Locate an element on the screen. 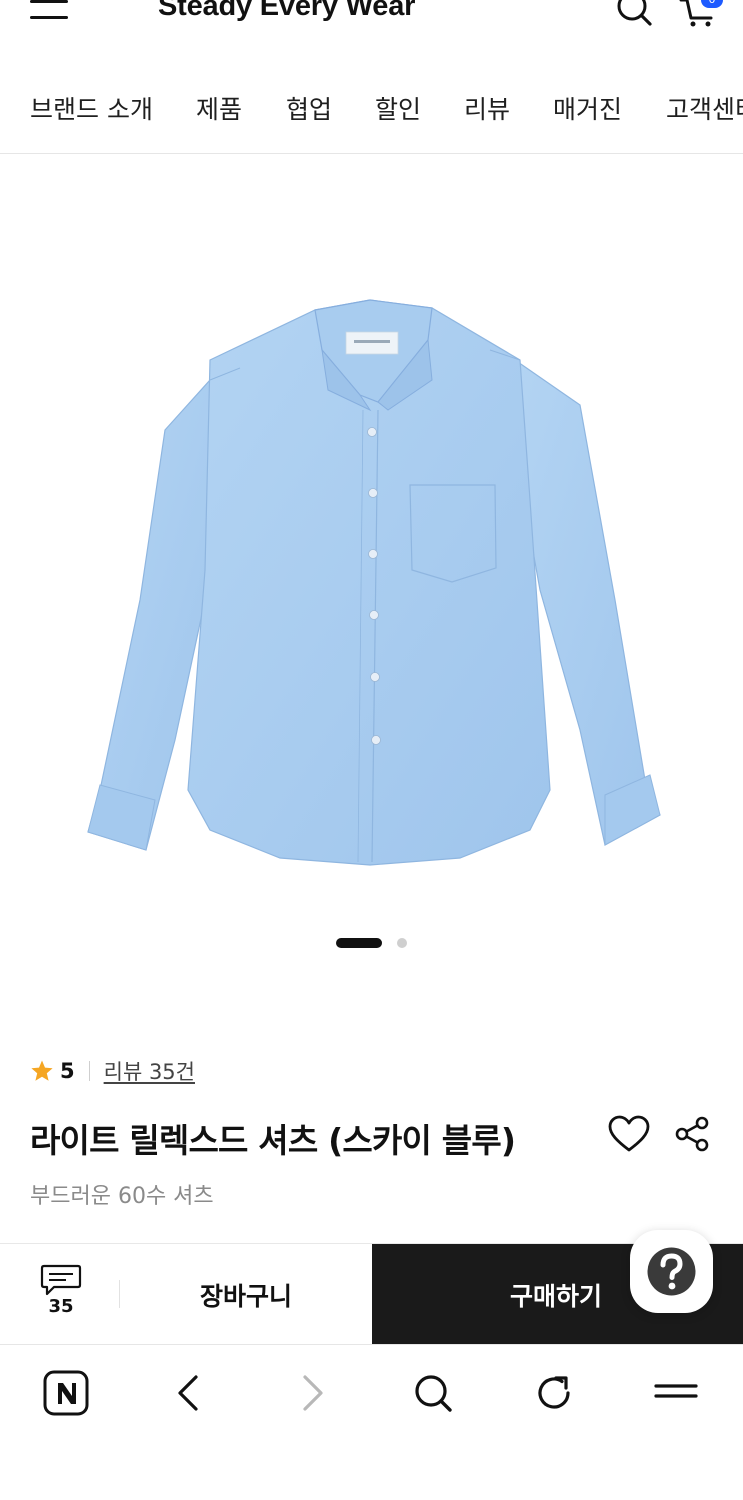 Image resolution: width=743 pixels, height=1500 pixels. share-button is located at coordinates (692, 1134).